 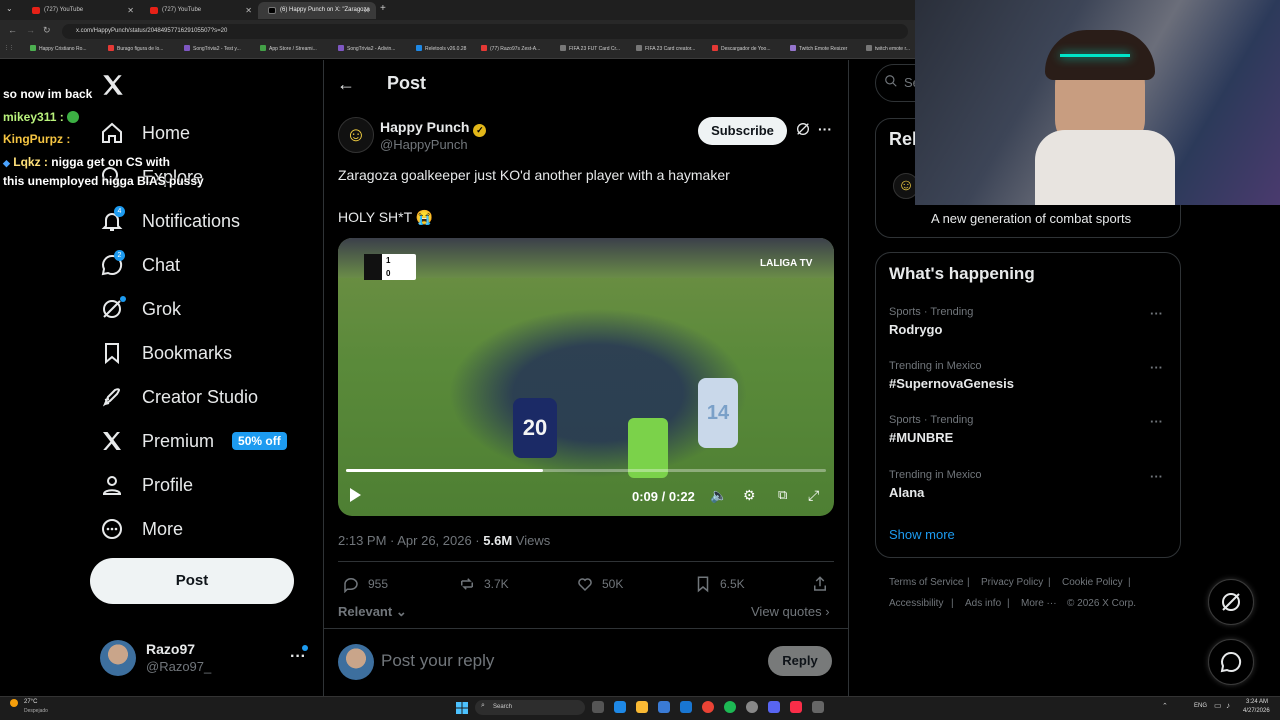 I want to click on browser-tab-active: (6) Happy Punch on X: "Zaragoza ✕, so click(x=317, y=10).